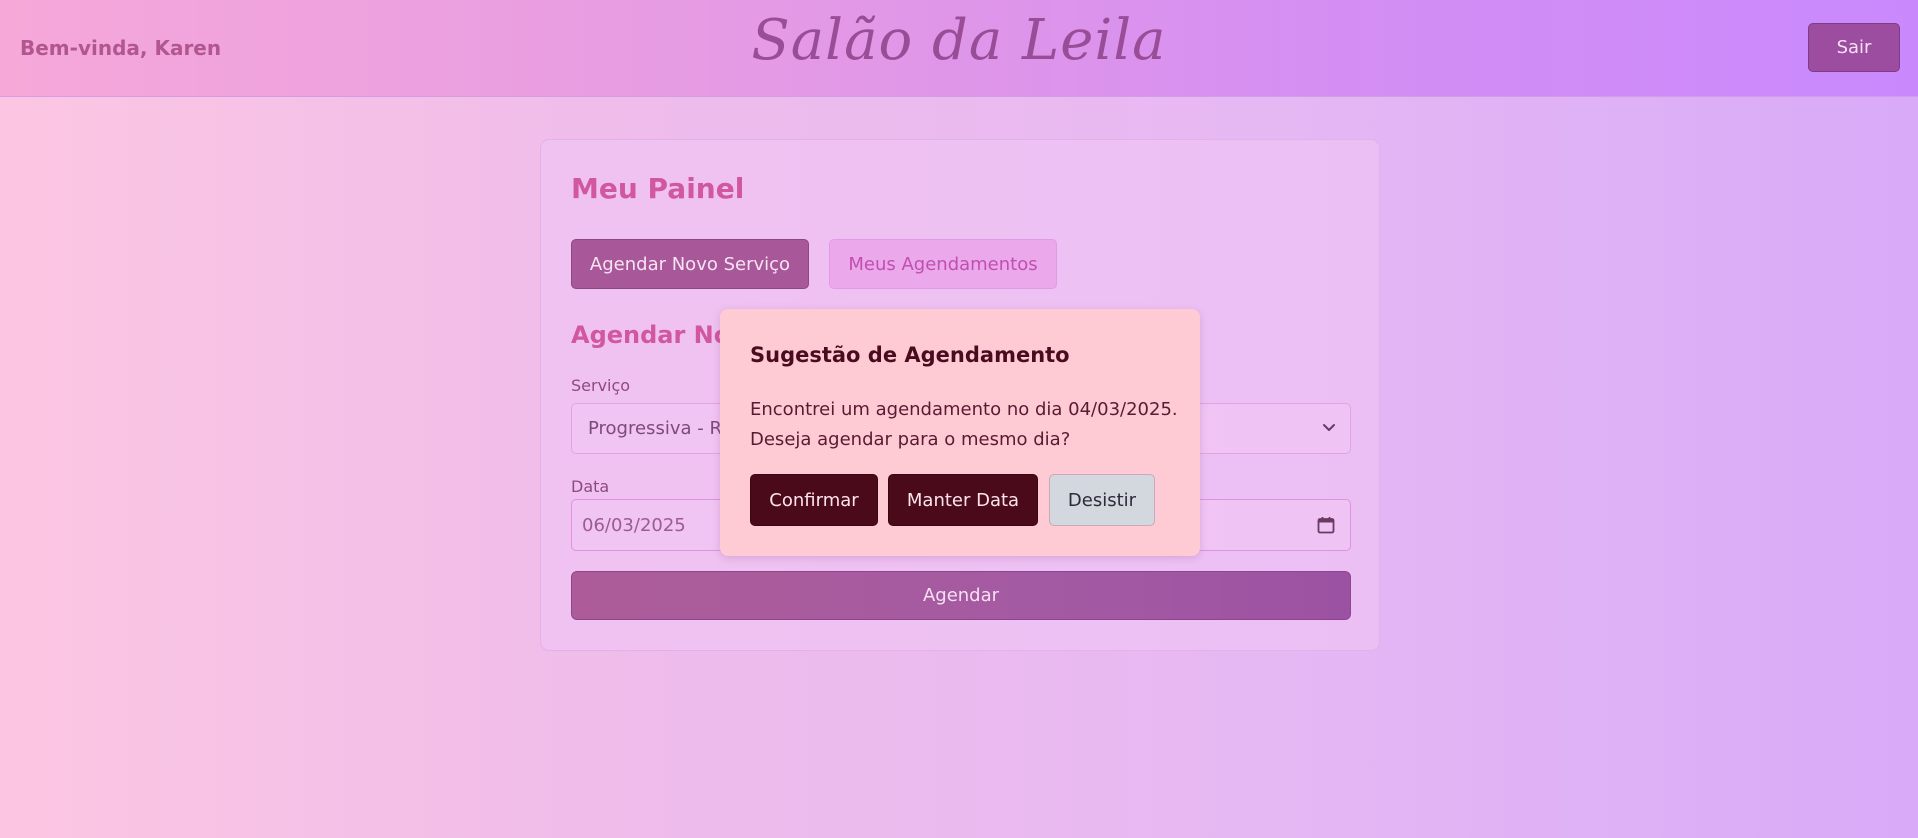  I want to click on page-title: Meu Painel, so click(658, 188).